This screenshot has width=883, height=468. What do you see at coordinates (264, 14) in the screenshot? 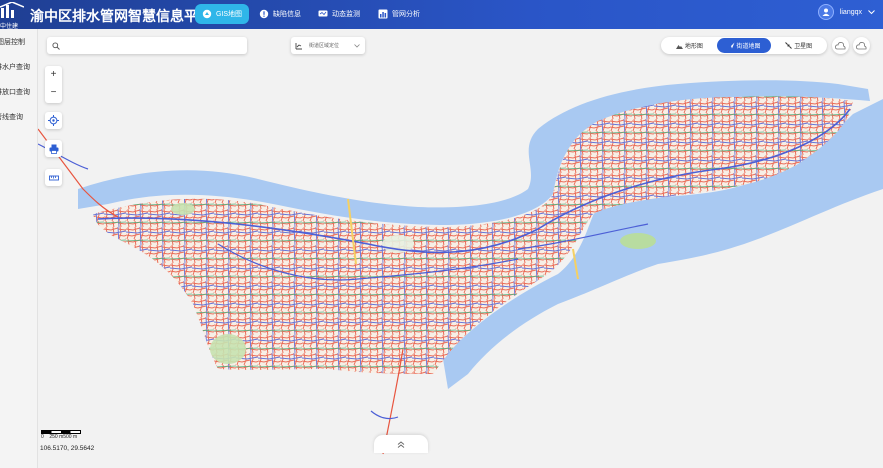
I see `alert-icon` at bounding box center [264, 14].